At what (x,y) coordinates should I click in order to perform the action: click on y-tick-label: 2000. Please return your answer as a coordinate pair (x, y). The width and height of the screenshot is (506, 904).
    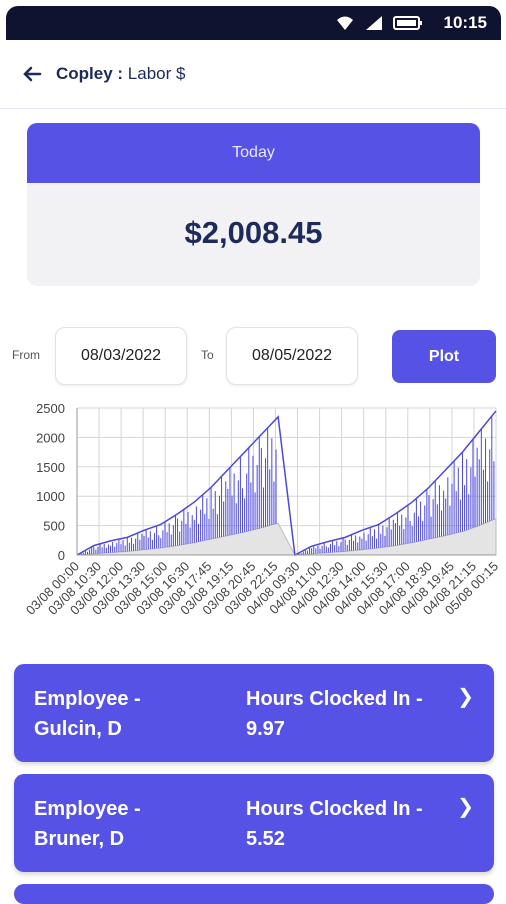
    Looking at the image, I should click on (50, 437).